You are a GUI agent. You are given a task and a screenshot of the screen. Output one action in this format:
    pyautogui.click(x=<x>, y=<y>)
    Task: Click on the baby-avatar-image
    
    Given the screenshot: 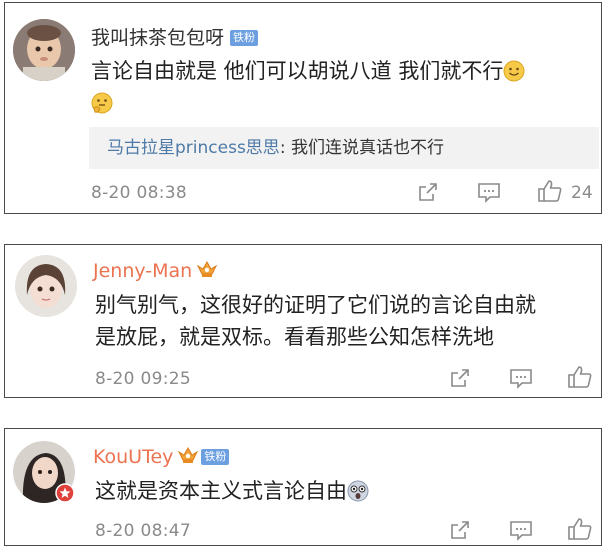 What is the action you would take?
    pyautogui.click(x=44, y=50)
    